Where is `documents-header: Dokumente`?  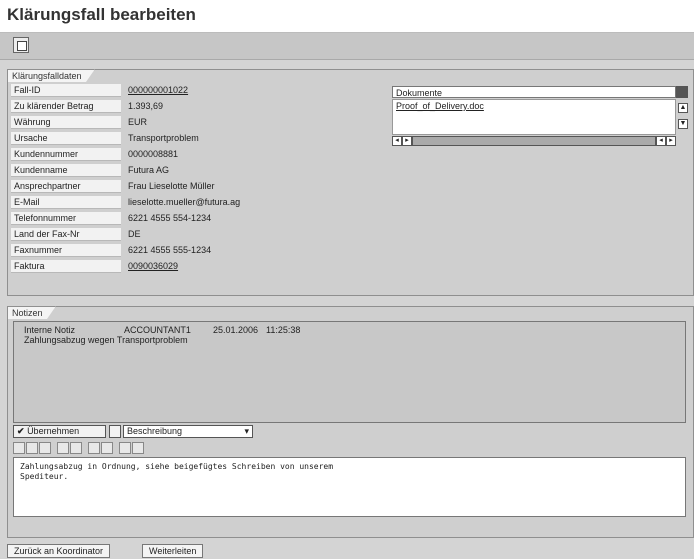
documents-header: Dokumente is located at coordinates (534, 92).